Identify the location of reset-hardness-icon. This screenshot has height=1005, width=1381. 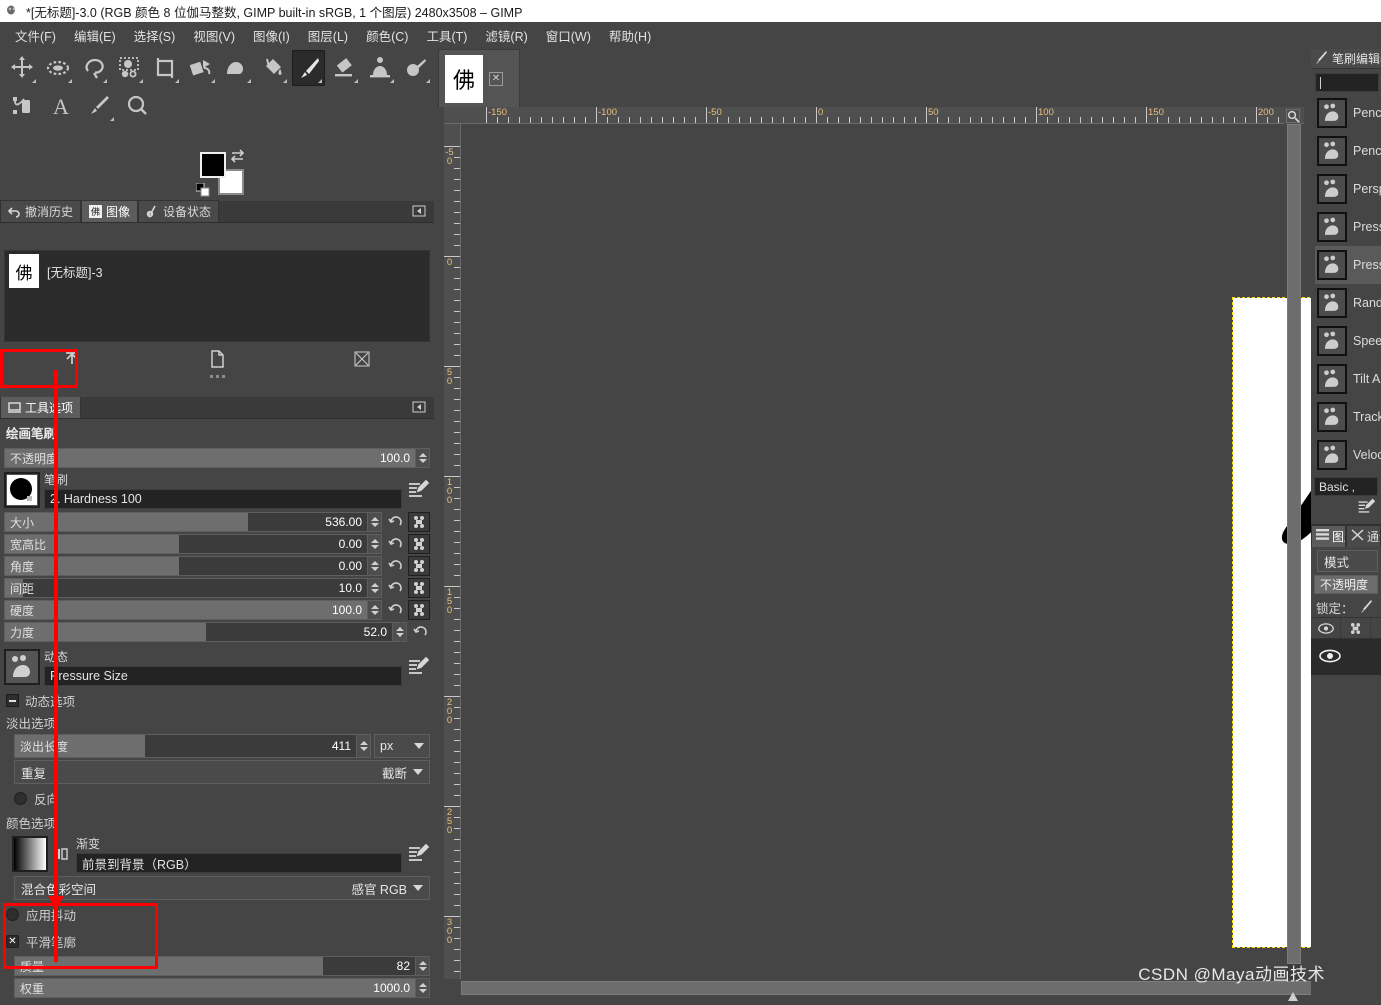
(395, 610).